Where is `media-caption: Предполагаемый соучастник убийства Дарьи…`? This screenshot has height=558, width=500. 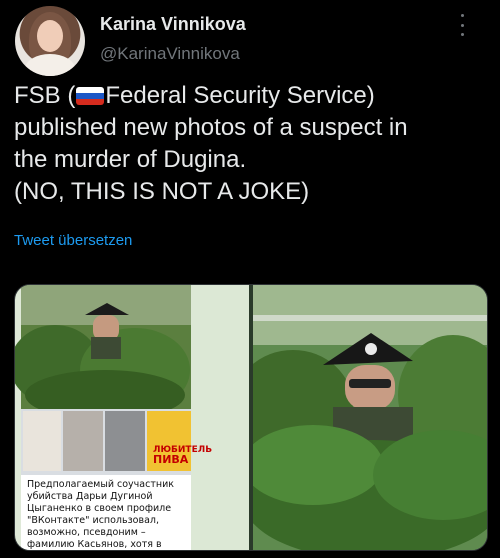
media-caption: Предполагаемый соучастник убийства Дарьи… is located at coordinates (106, 512).